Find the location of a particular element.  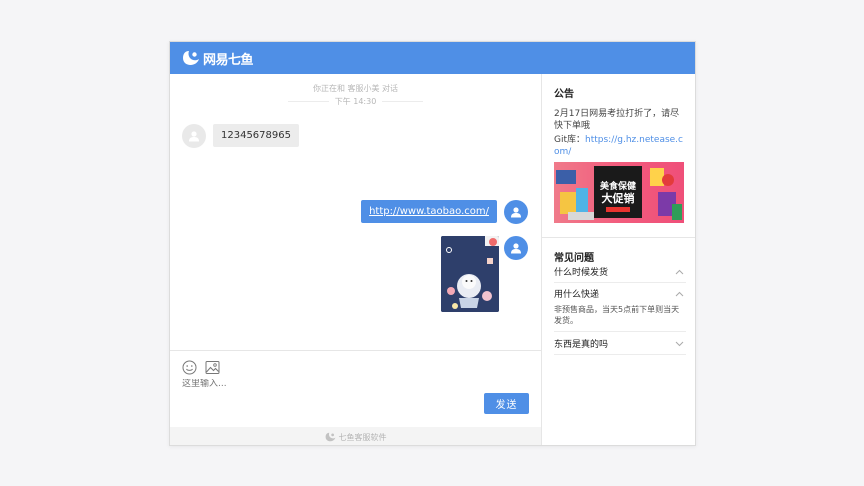

message-link: http://www.taobao.com/ is located at coordinates (429, 211).